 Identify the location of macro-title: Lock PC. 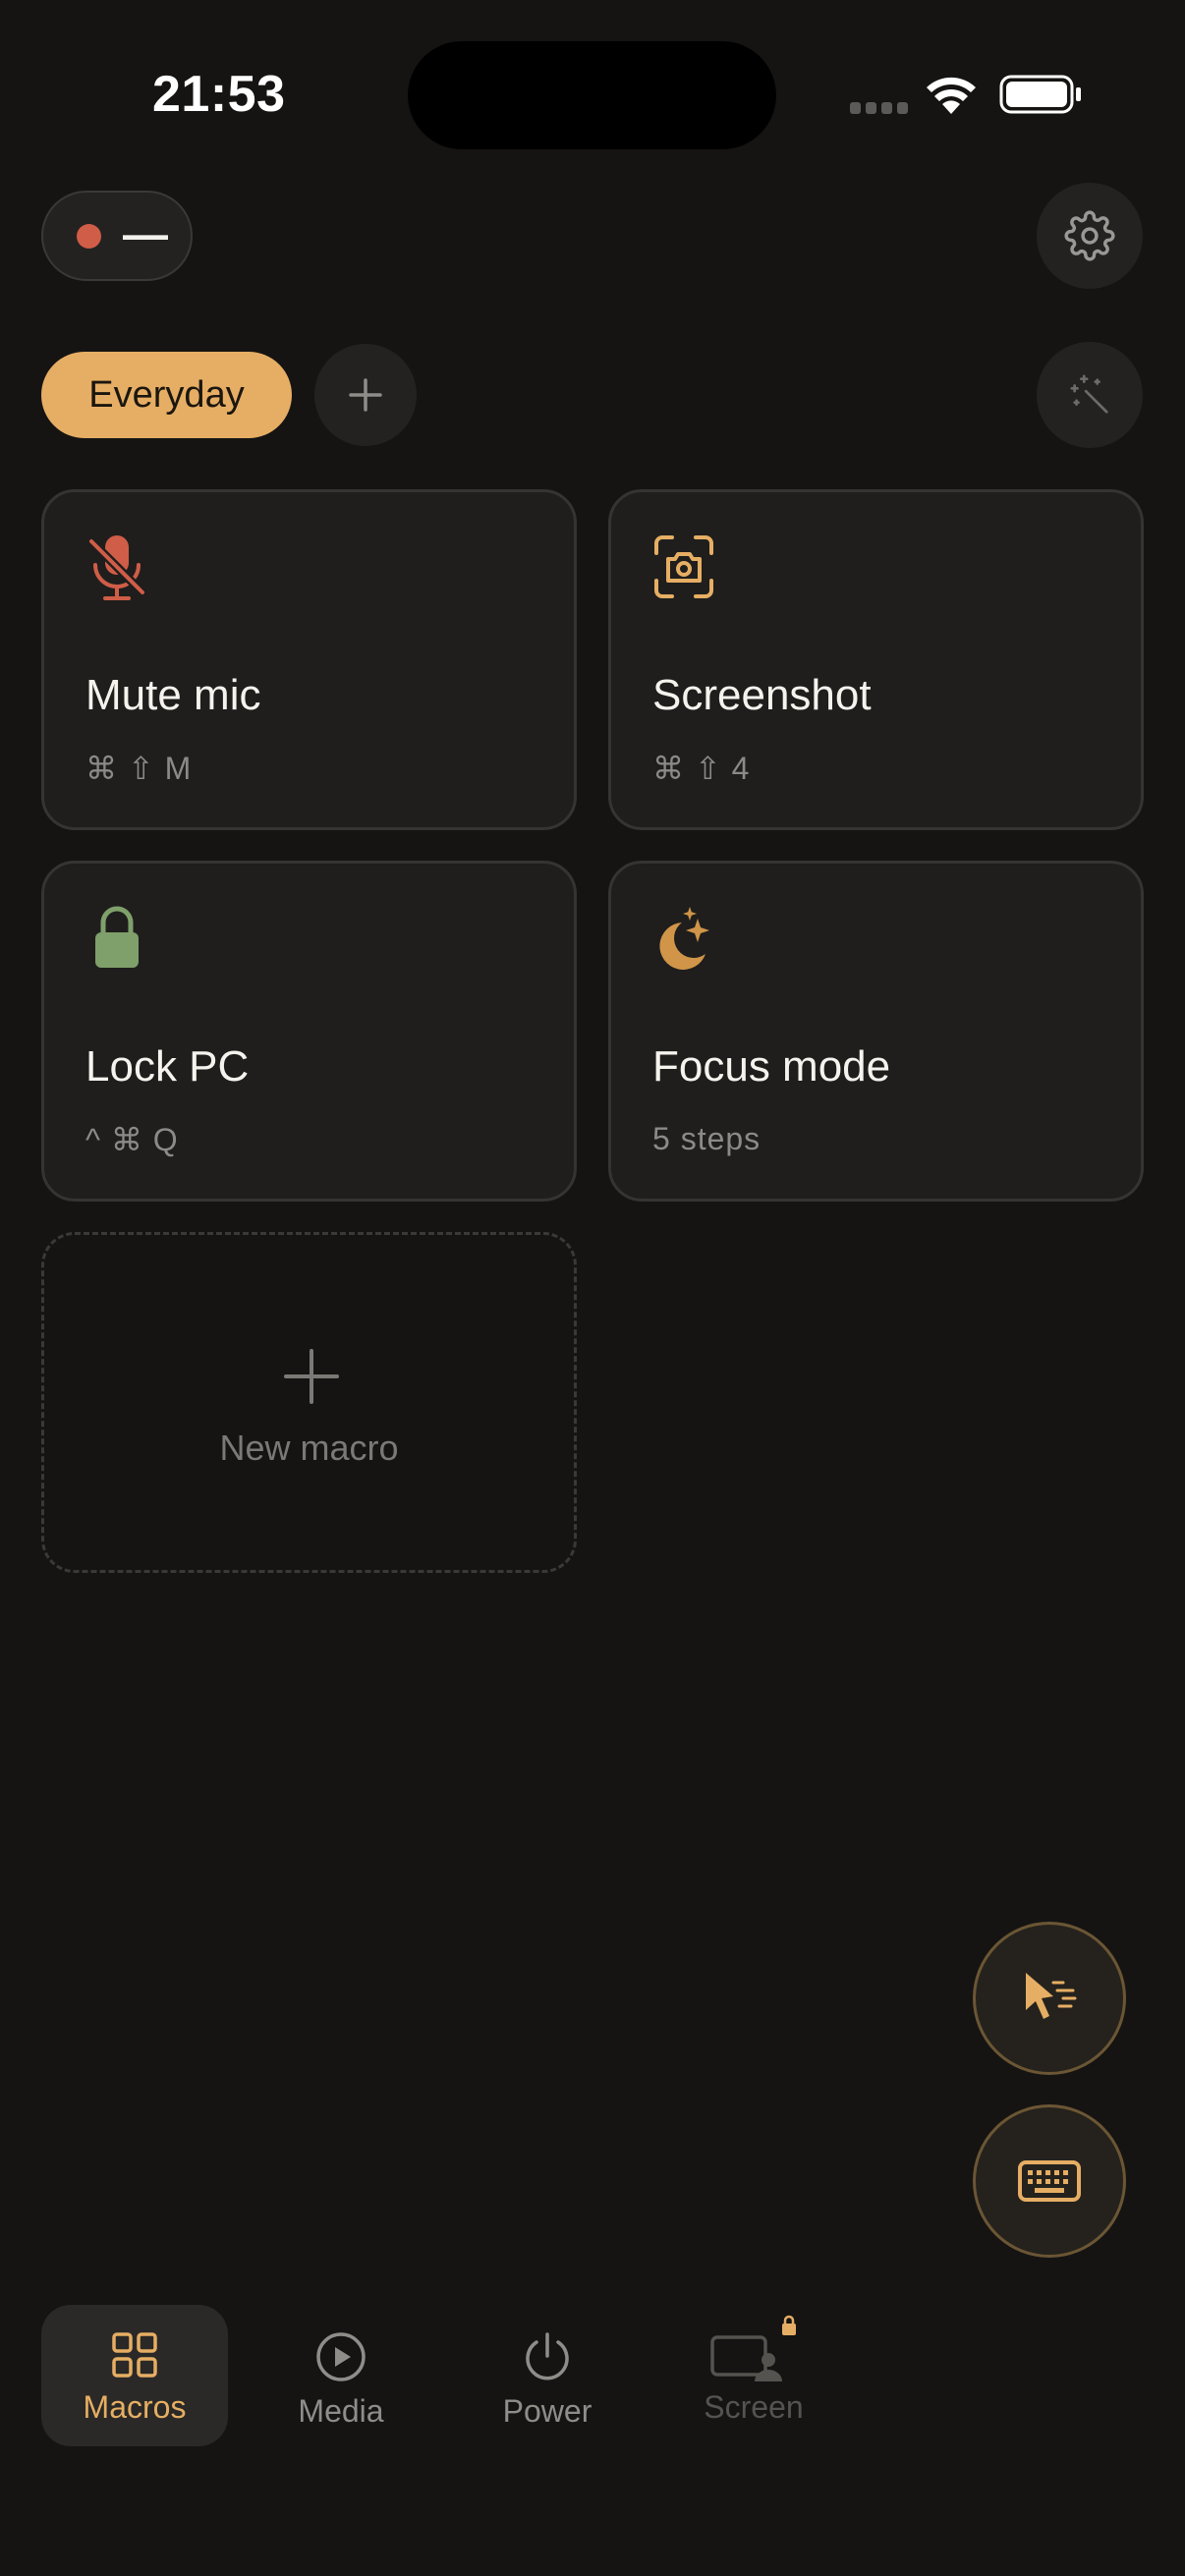
(168, 1066).